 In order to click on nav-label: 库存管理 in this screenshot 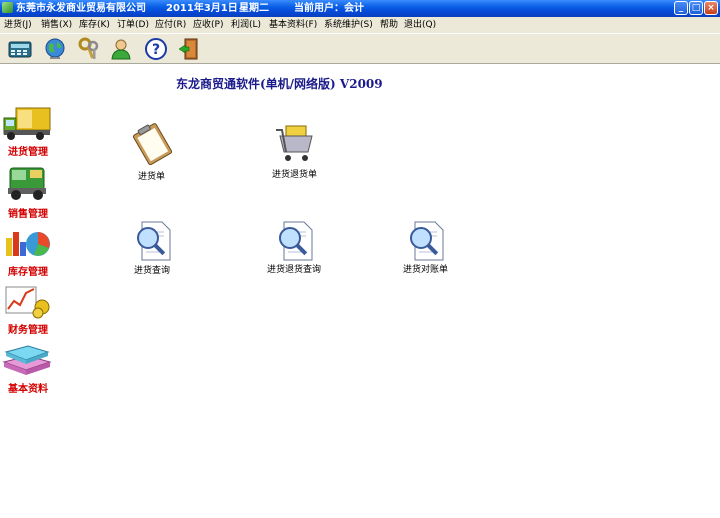, I will do `click(28, 272)`.